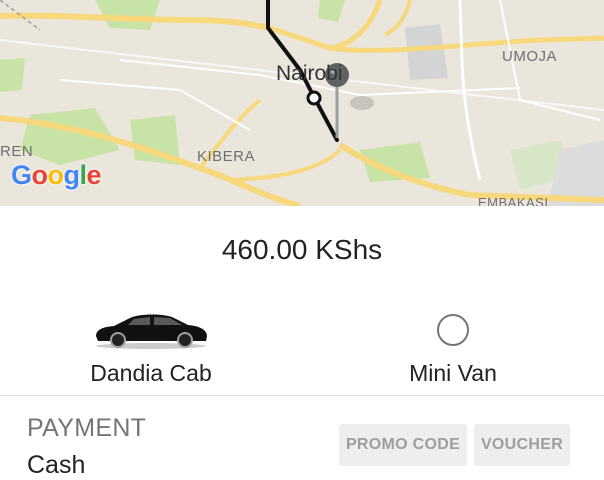  Describe the element at coordinates (302, 395) in the screenshot. I see `divider` at that location.